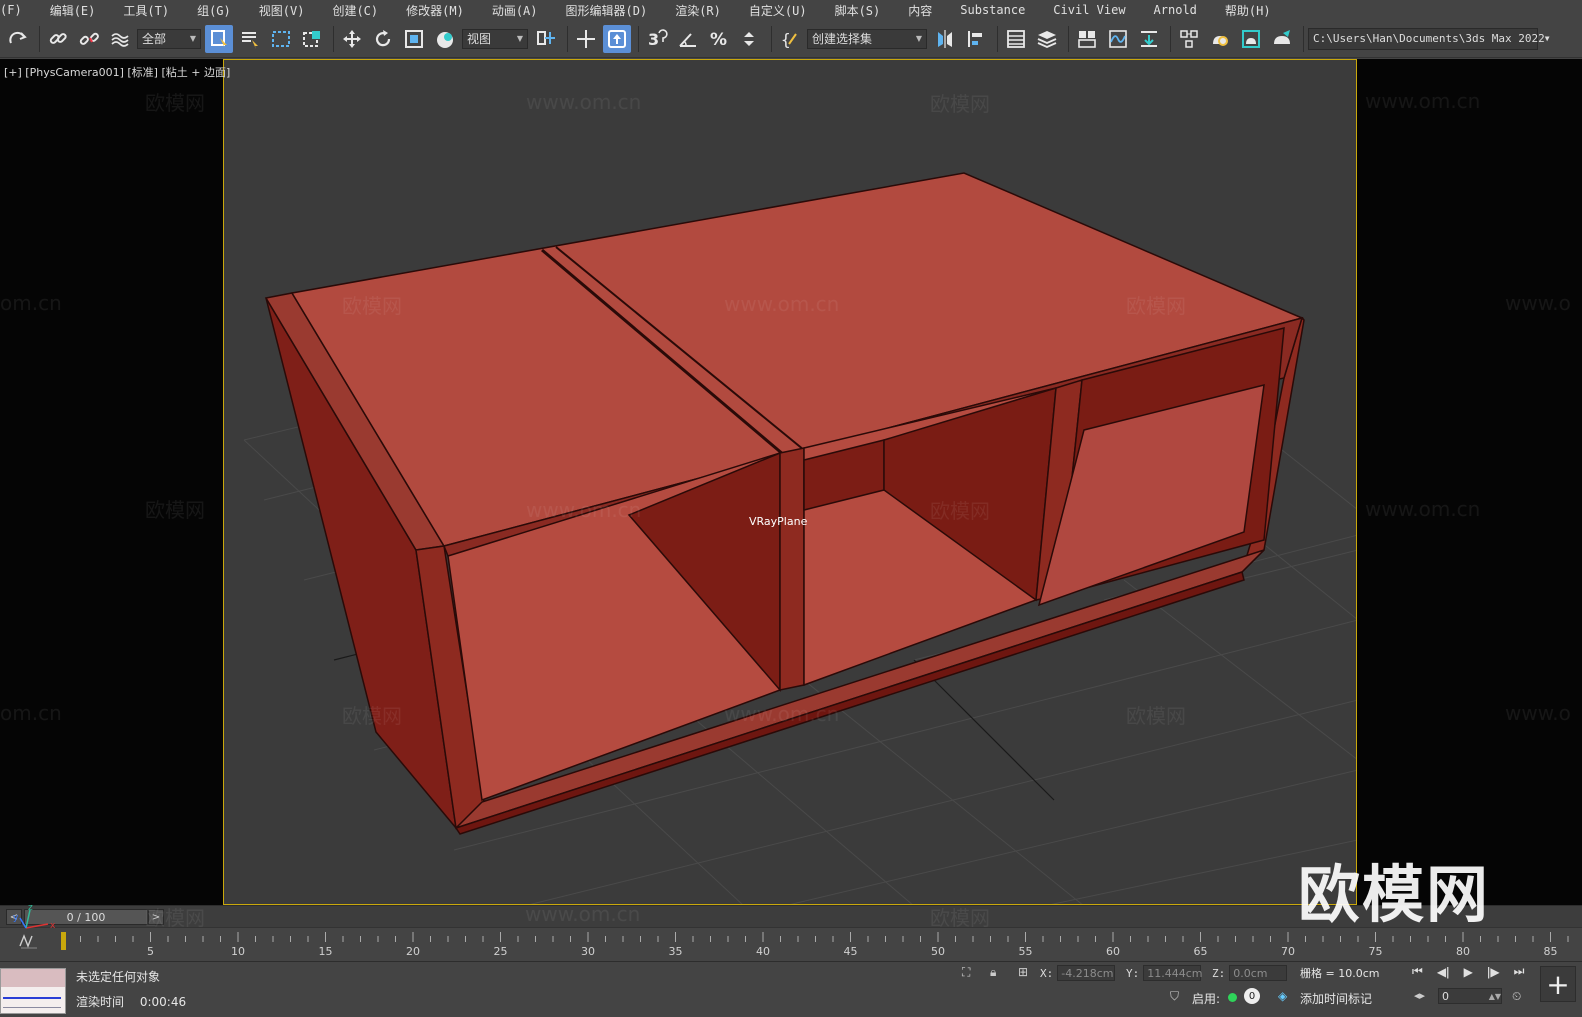  Describe the element at coordinates (250, 39) in the screenshot. I see `select-by-name-icon` at that location.